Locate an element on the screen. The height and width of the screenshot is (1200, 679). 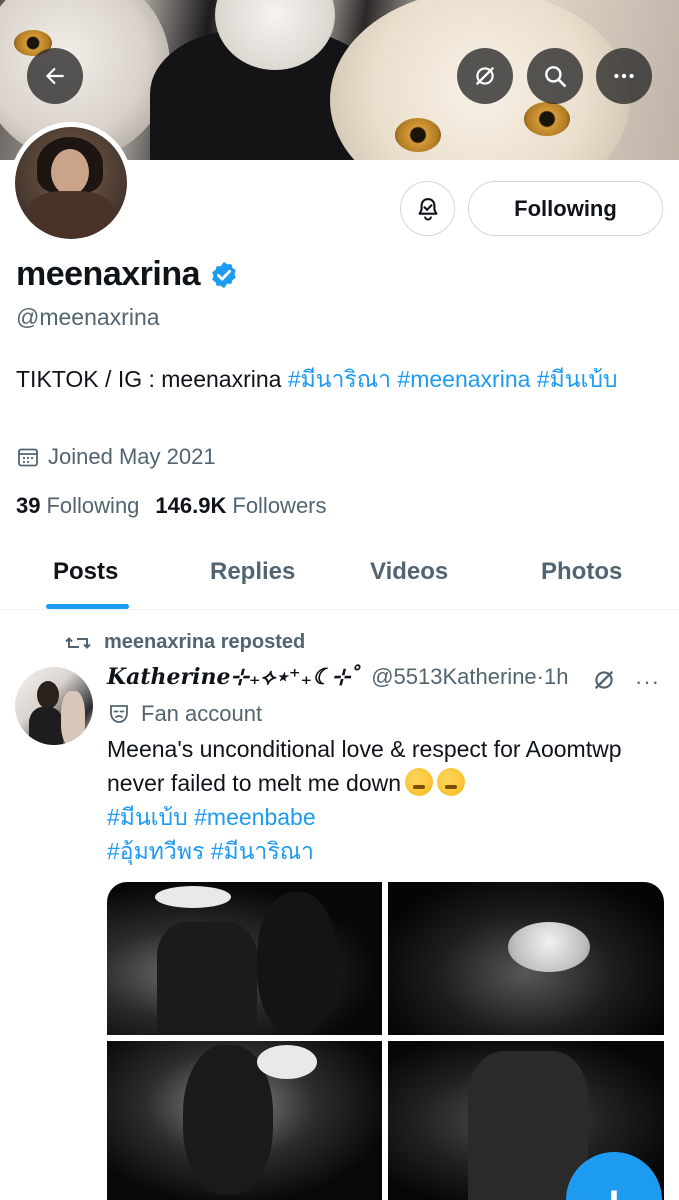
search-button is located at coordinates (555, 76).